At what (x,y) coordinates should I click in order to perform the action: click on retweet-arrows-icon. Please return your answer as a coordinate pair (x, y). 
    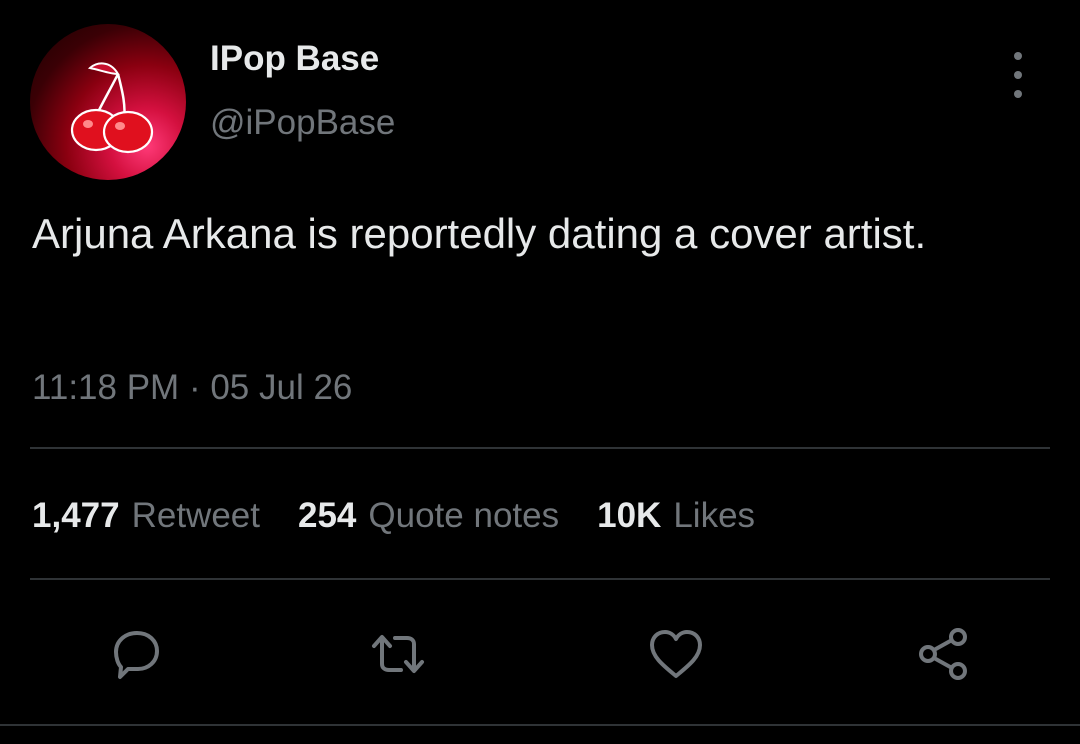
    Looking at the image, I should click on (398, 654).